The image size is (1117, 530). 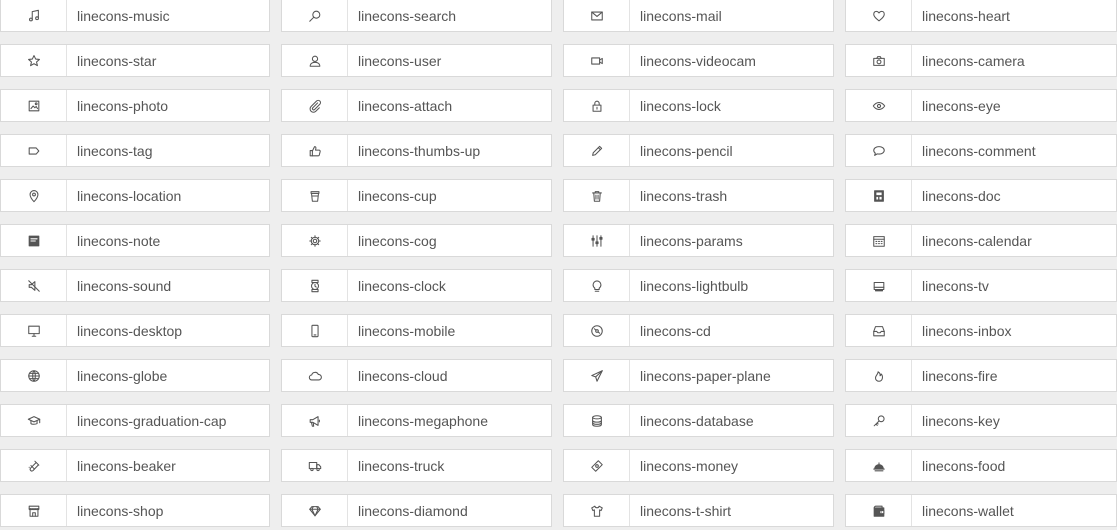 I want to click on star-icon, so click(x=34, y=60).